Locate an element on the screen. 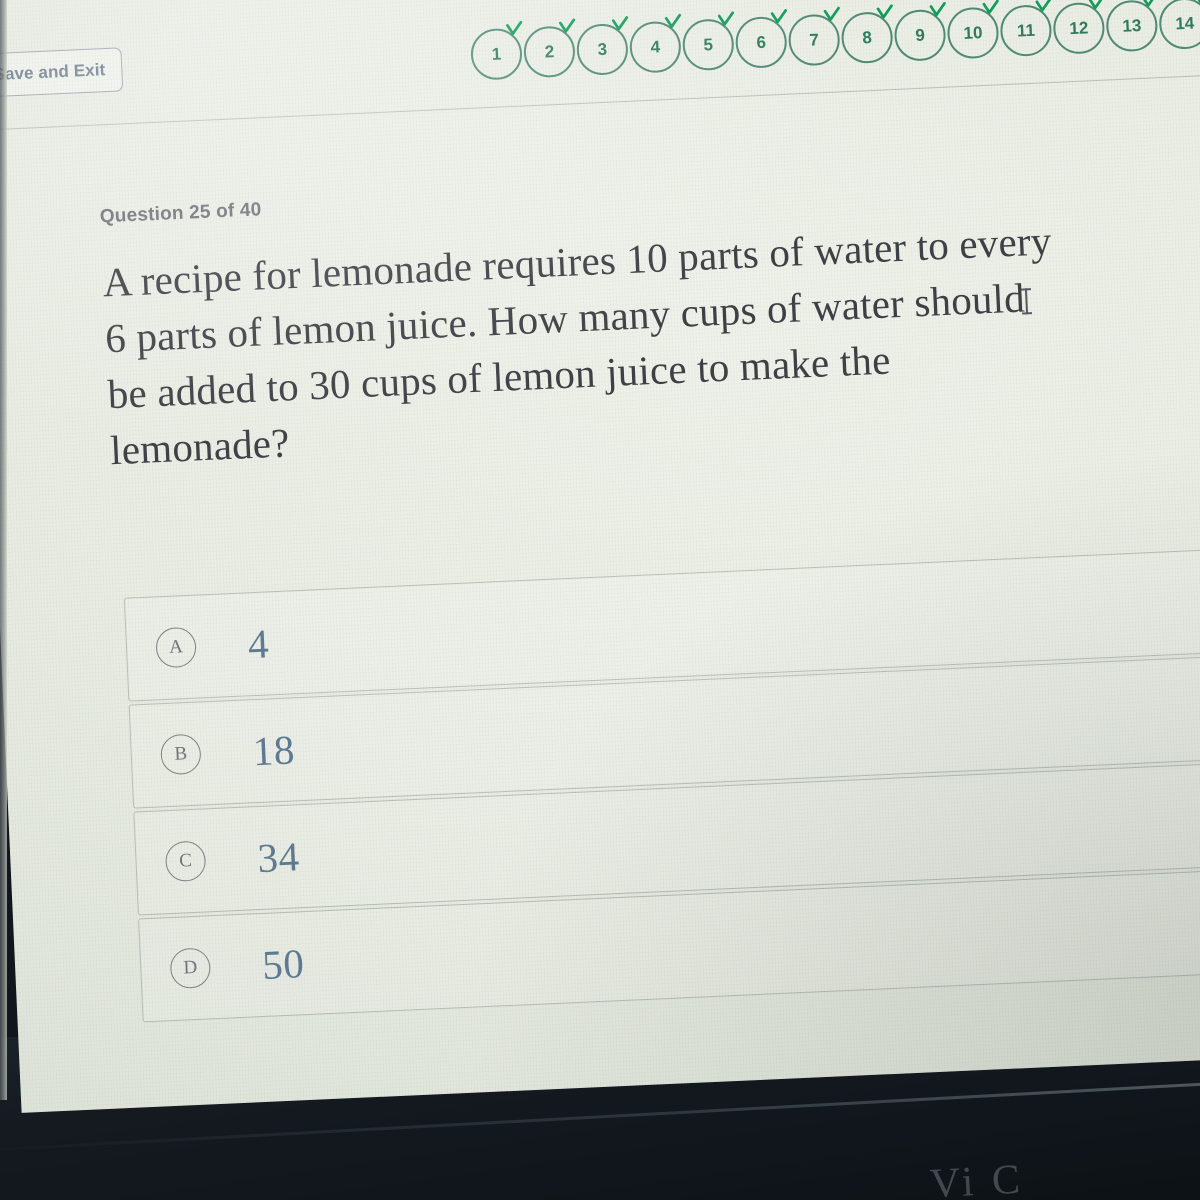  nav-divider is located at coordinates (600, 101).